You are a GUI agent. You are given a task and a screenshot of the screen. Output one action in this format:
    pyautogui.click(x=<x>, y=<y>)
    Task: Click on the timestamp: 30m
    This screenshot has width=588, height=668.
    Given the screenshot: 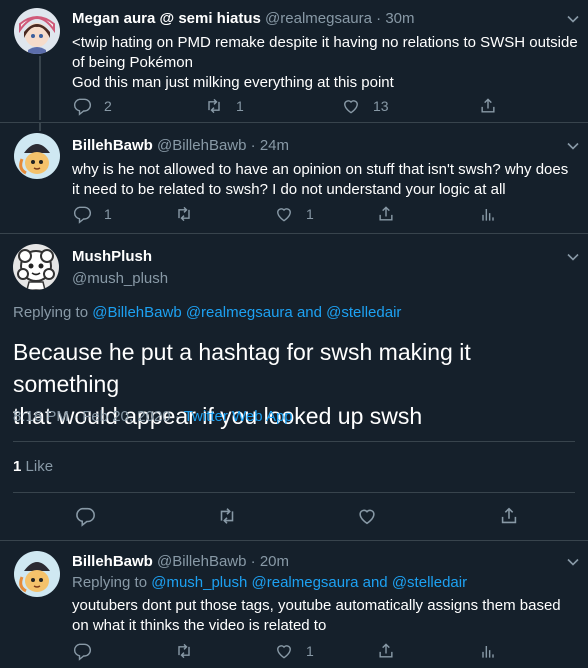 What is the action you would take?
    pyautogui.click(x=399, y=18)
    